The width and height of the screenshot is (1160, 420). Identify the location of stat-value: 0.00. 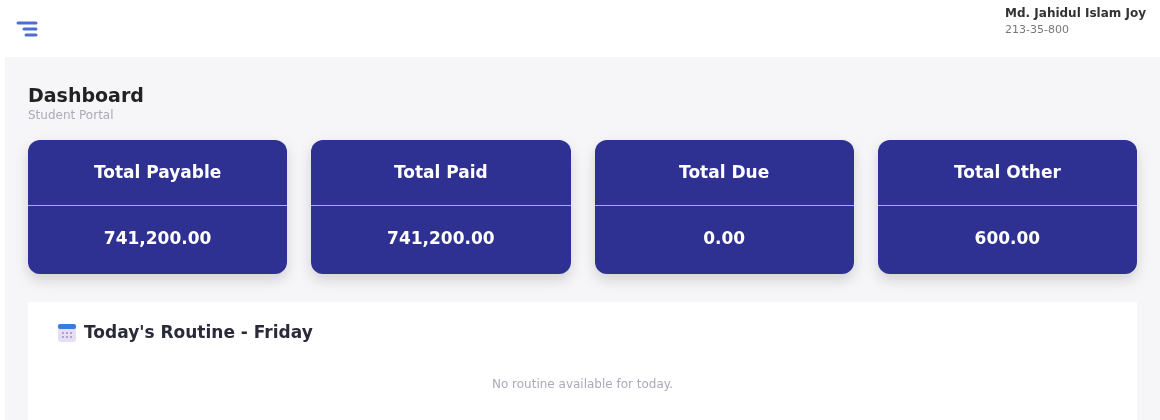
(724, 239).